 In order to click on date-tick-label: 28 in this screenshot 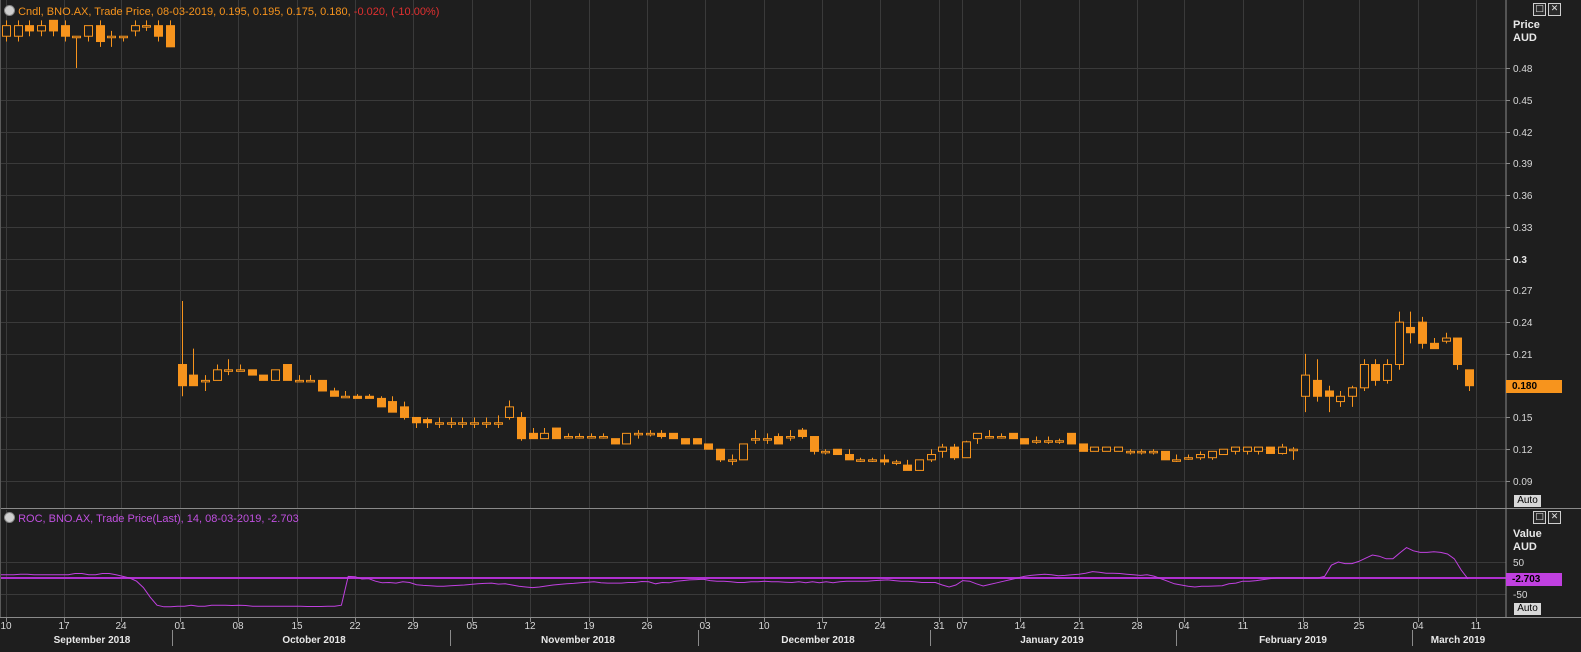, I will do `click(1137, 626)`.